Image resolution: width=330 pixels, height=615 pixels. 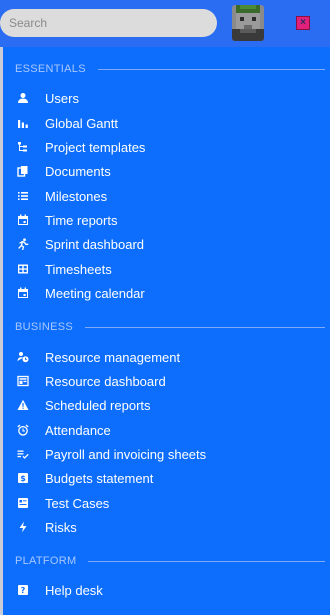 I want to click on bar-chart-icon, so click(x=23, y=123).